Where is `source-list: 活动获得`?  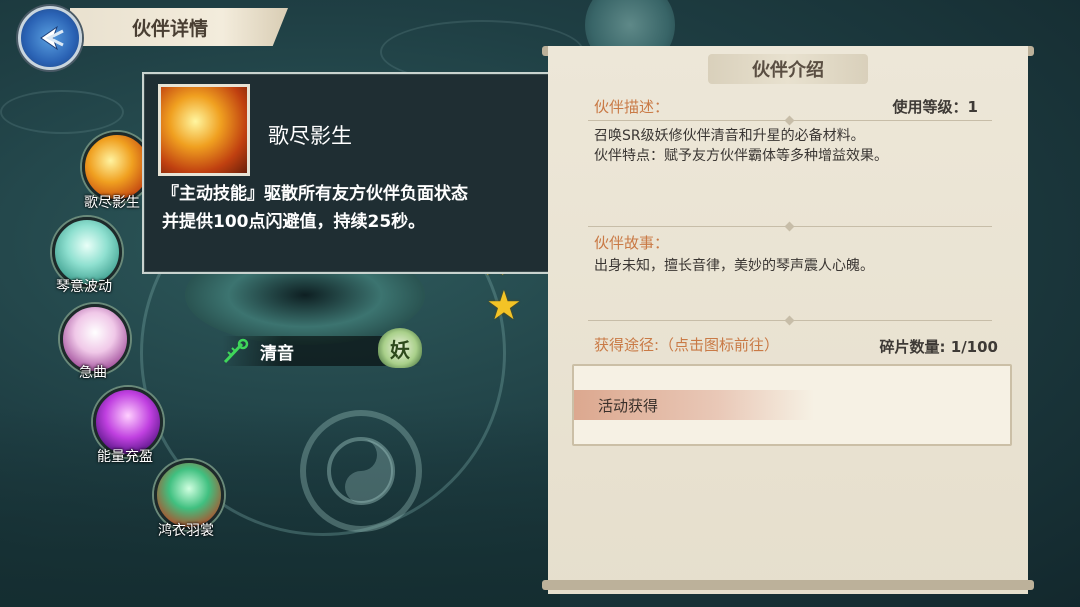 source-list: 活动获得 is located at coordinates (792, 405).